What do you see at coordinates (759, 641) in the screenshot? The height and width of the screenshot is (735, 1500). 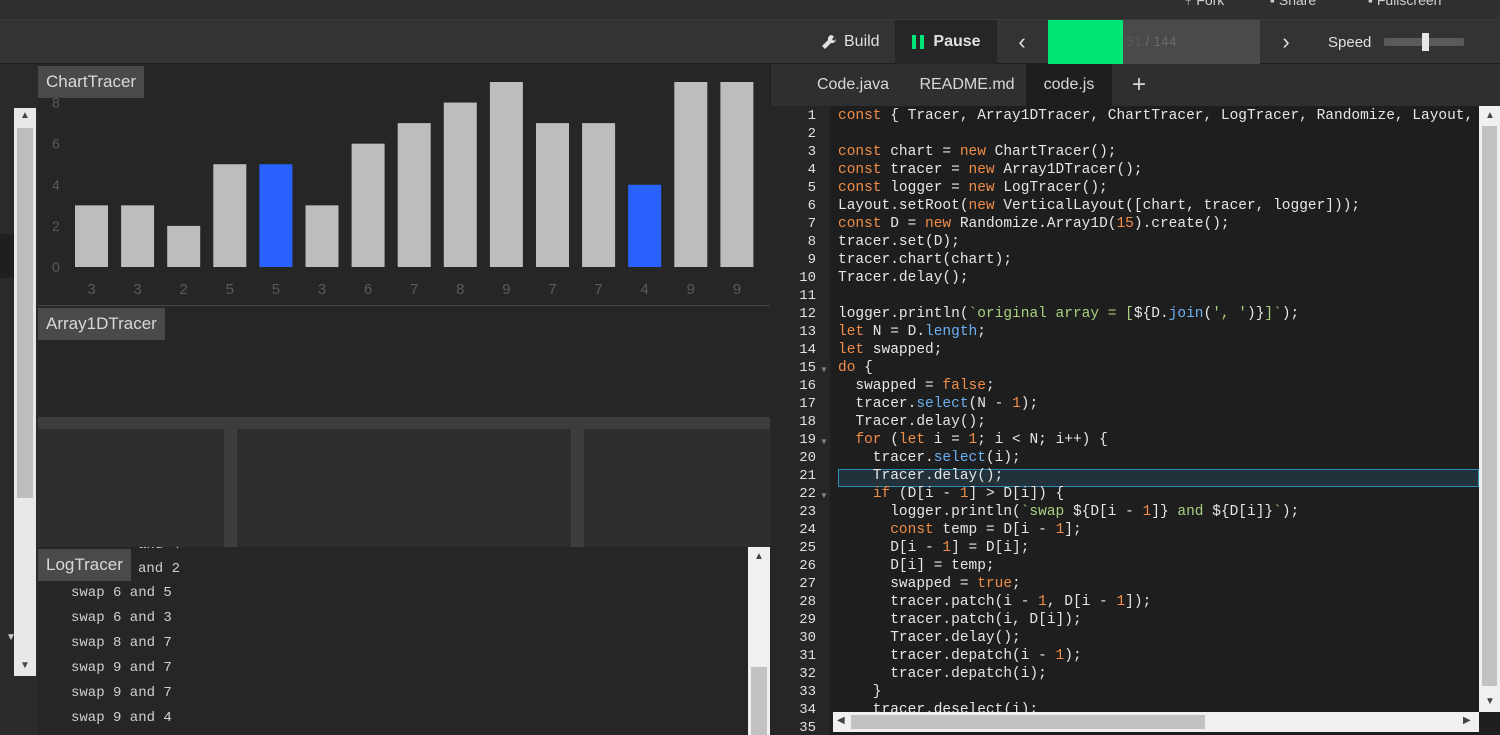 I see `log-scrollbar: ▲` at bounding box center [759, 641].